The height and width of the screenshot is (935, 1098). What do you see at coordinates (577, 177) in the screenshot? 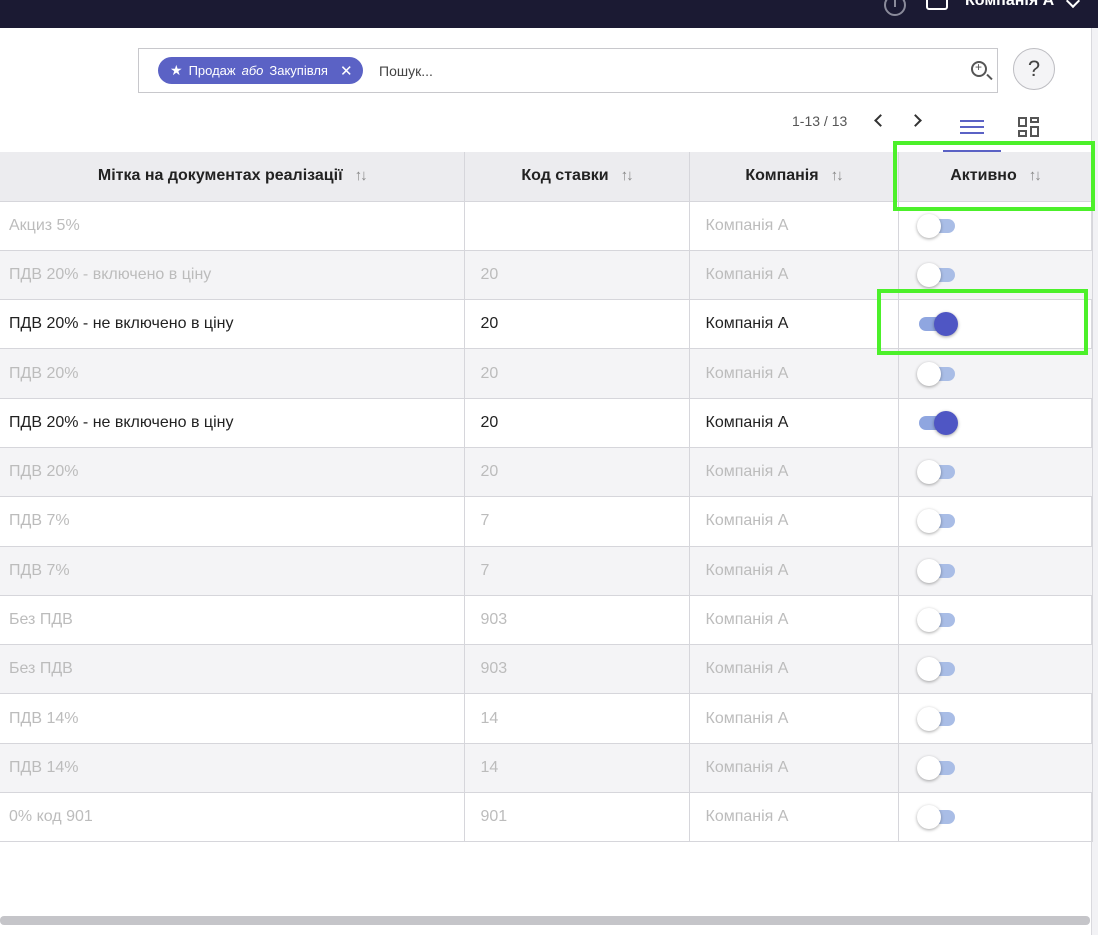
I see `column-header-code: Код ставки ↑↓` at bounding box center [577, 177].